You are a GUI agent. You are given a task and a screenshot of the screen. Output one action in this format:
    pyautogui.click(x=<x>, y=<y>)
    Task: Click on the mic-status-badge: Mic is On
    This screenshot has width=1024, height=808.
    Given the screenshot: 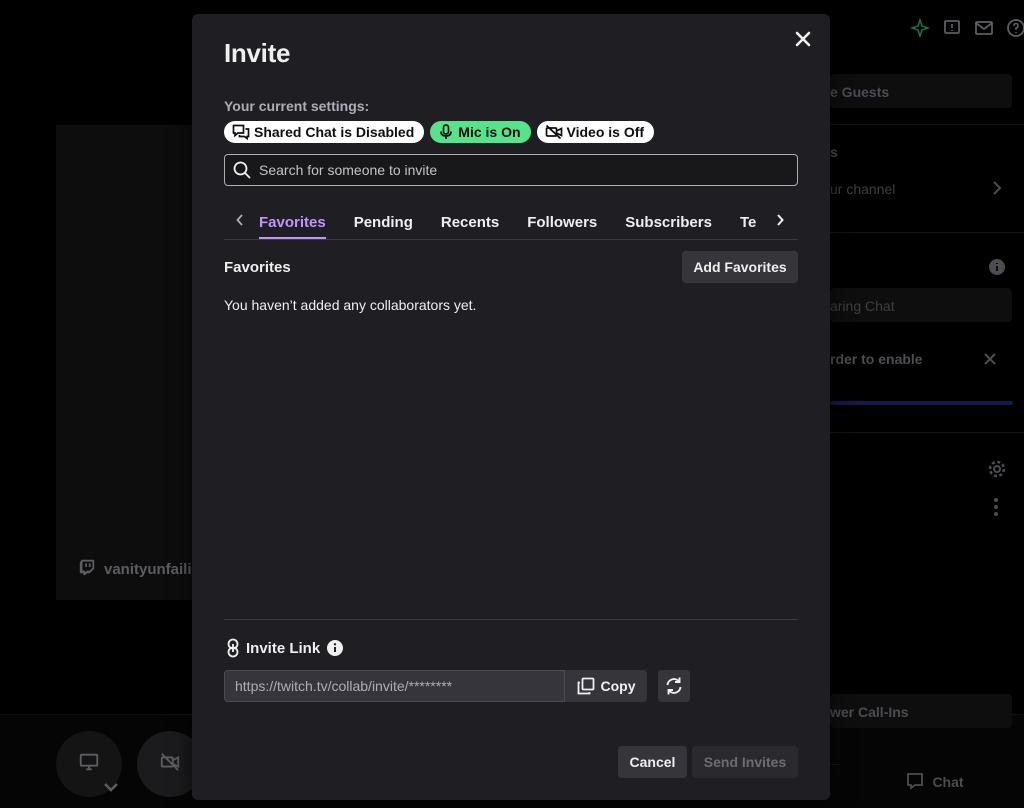 What is the action you would take?
    pyautogui.click(x=480, y=132)
    